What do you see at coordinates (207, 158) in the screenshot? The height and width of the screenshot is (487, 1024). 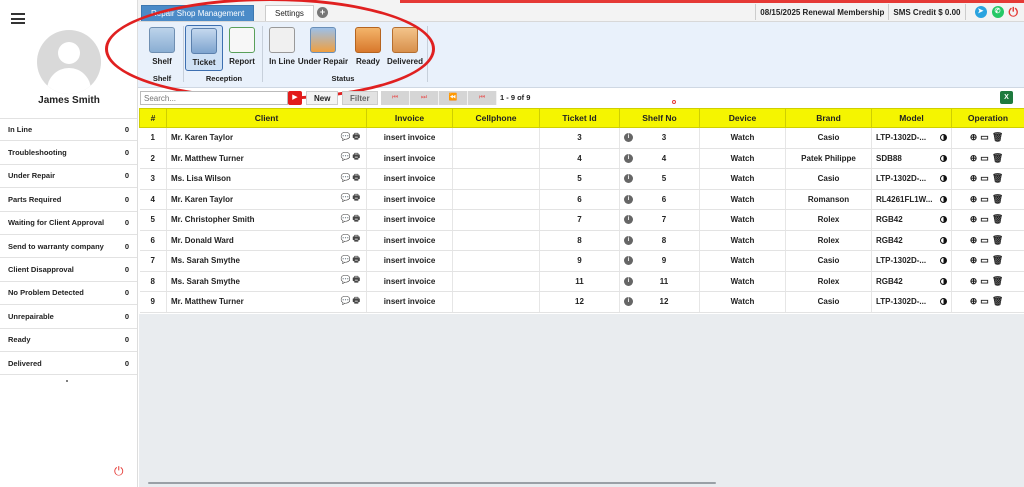 I see `client-name: Mr. Matthew Turner` at bounding box center [207, 158].